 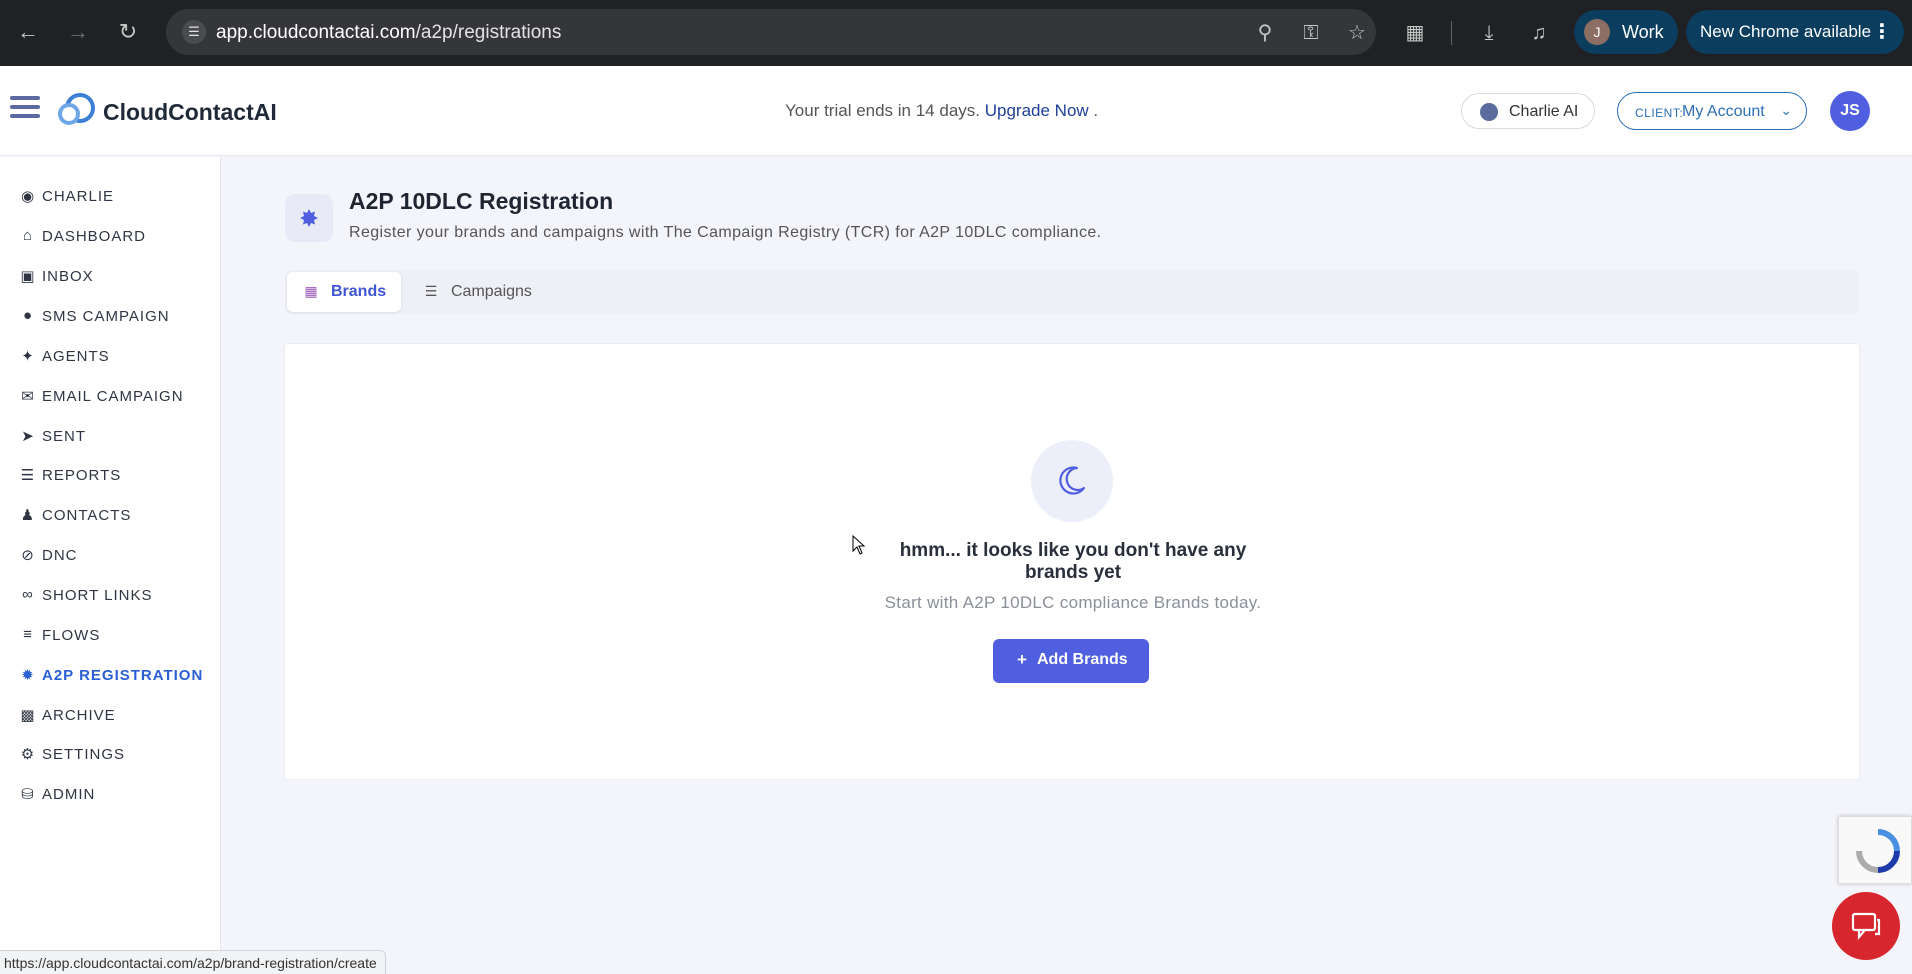 What do you see at coordinates (1022, 659) in the screenshot?
I see `plus-icon: +` at bounding box center [1022, 659].